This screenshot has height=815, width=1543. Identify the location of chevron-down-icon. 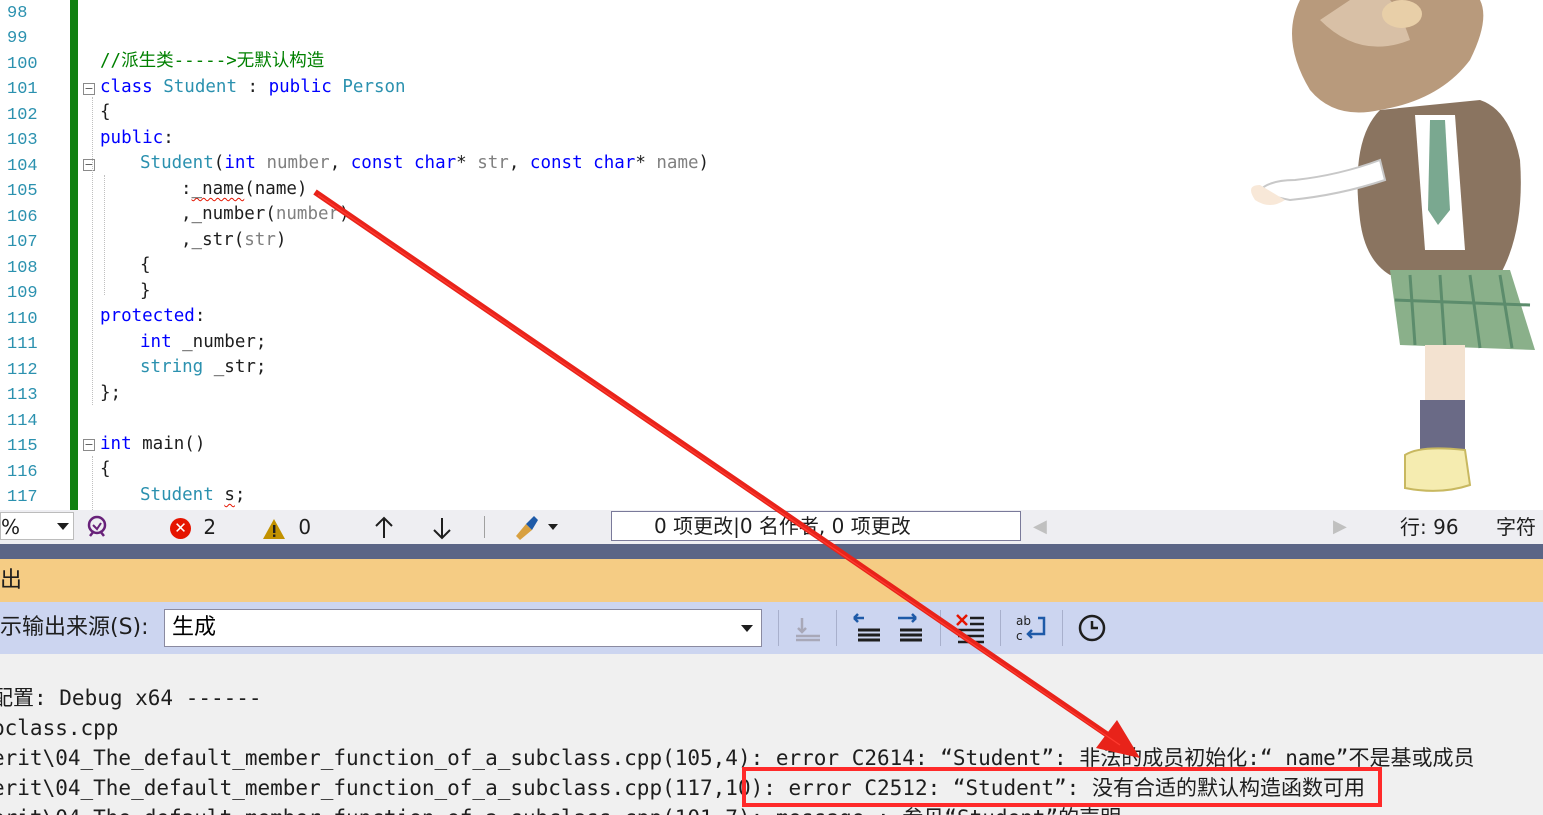
(63, 526).